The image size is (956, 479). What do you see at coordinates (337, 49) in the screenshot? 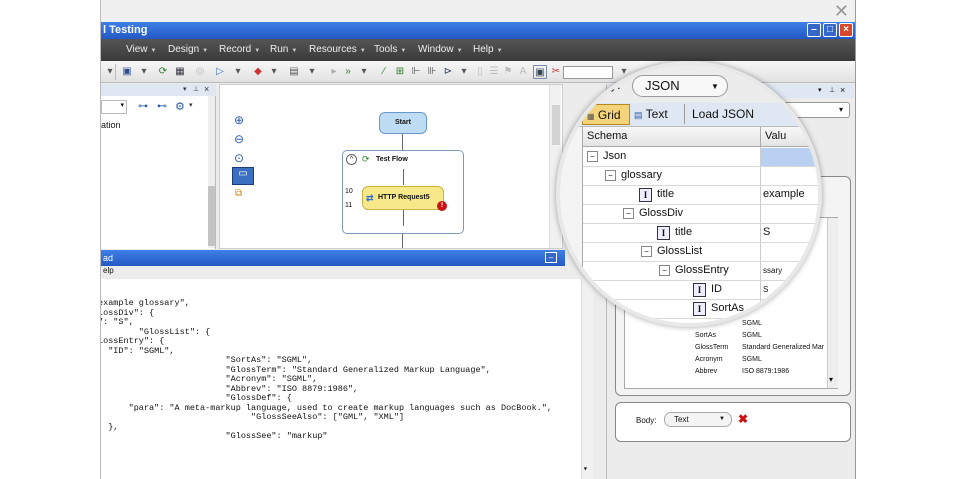
I see `menu-resources: Resources ▼` at bounding box center [337, 49].